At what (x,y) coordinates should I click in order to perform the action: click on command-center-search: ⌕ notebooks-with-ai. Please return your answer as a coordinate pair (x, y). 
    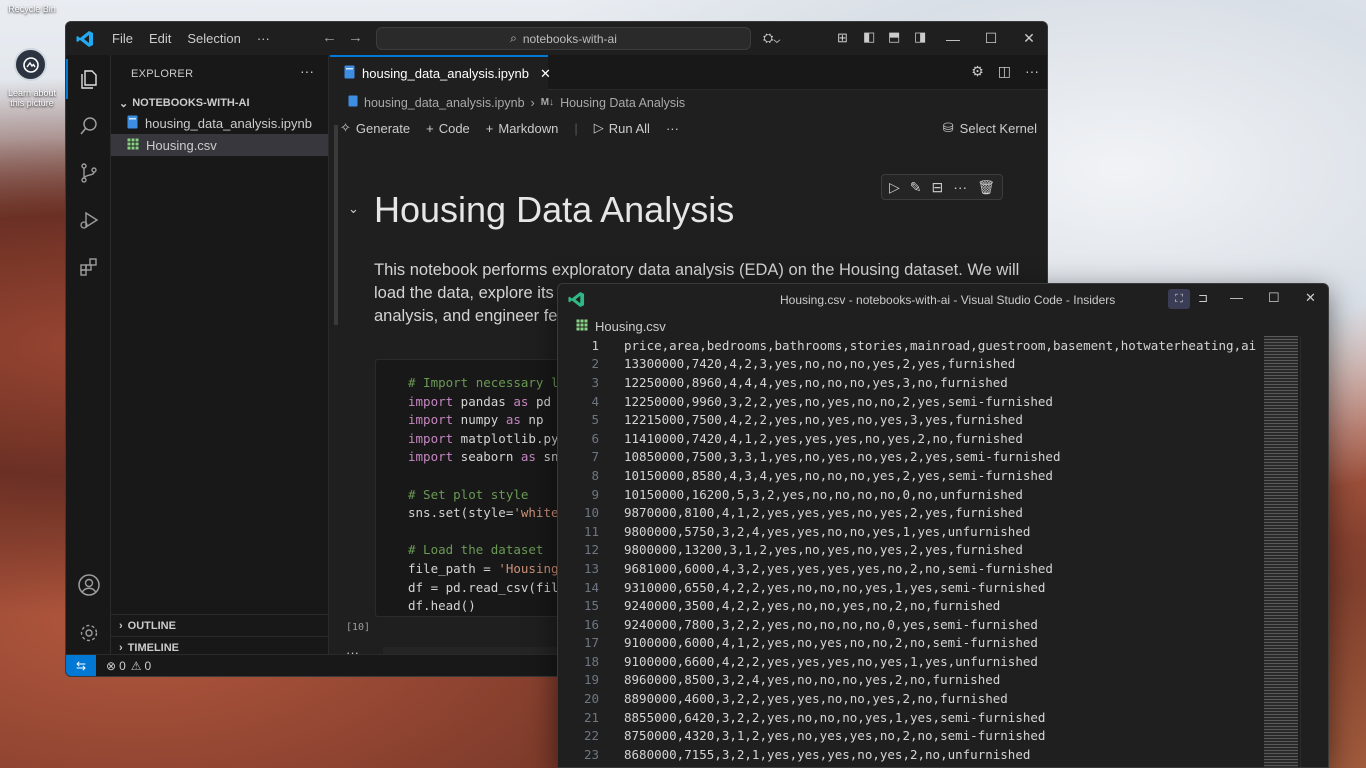
    Looking at the image, I should click on (563, 38).